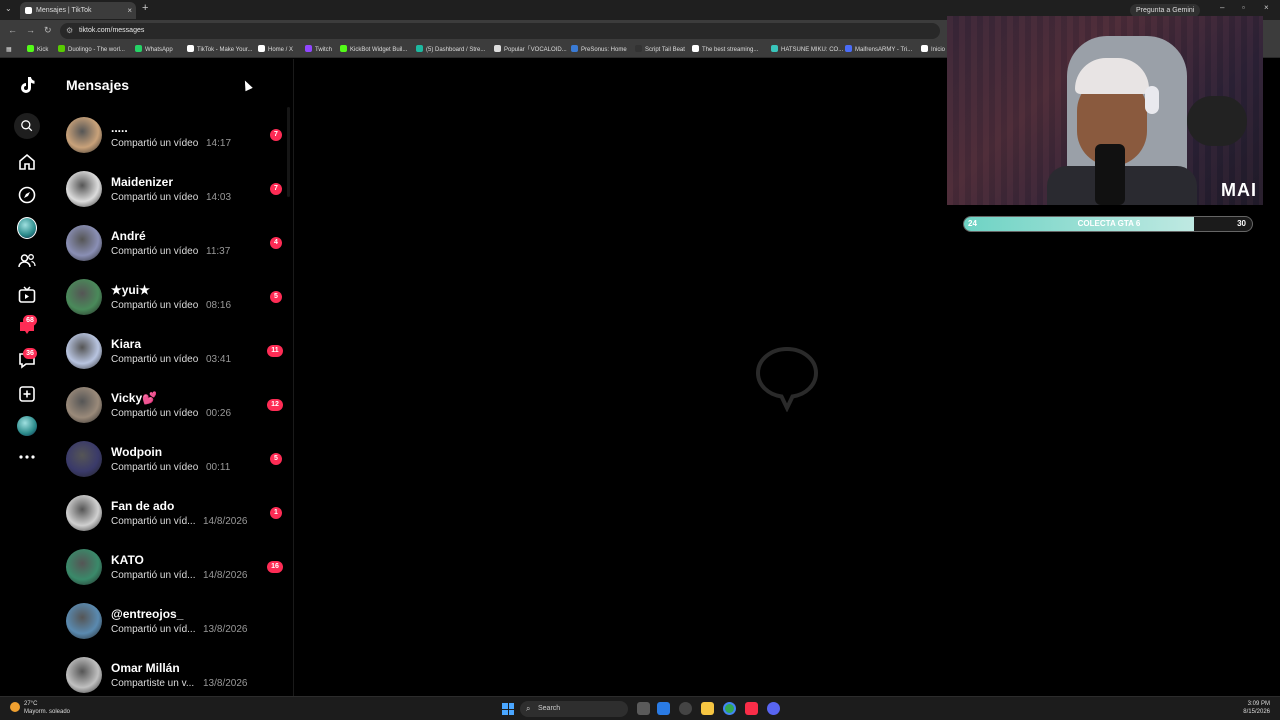 This screenshot has height=720, width=1280. I want to click on upload-icon, so click(27, 394).